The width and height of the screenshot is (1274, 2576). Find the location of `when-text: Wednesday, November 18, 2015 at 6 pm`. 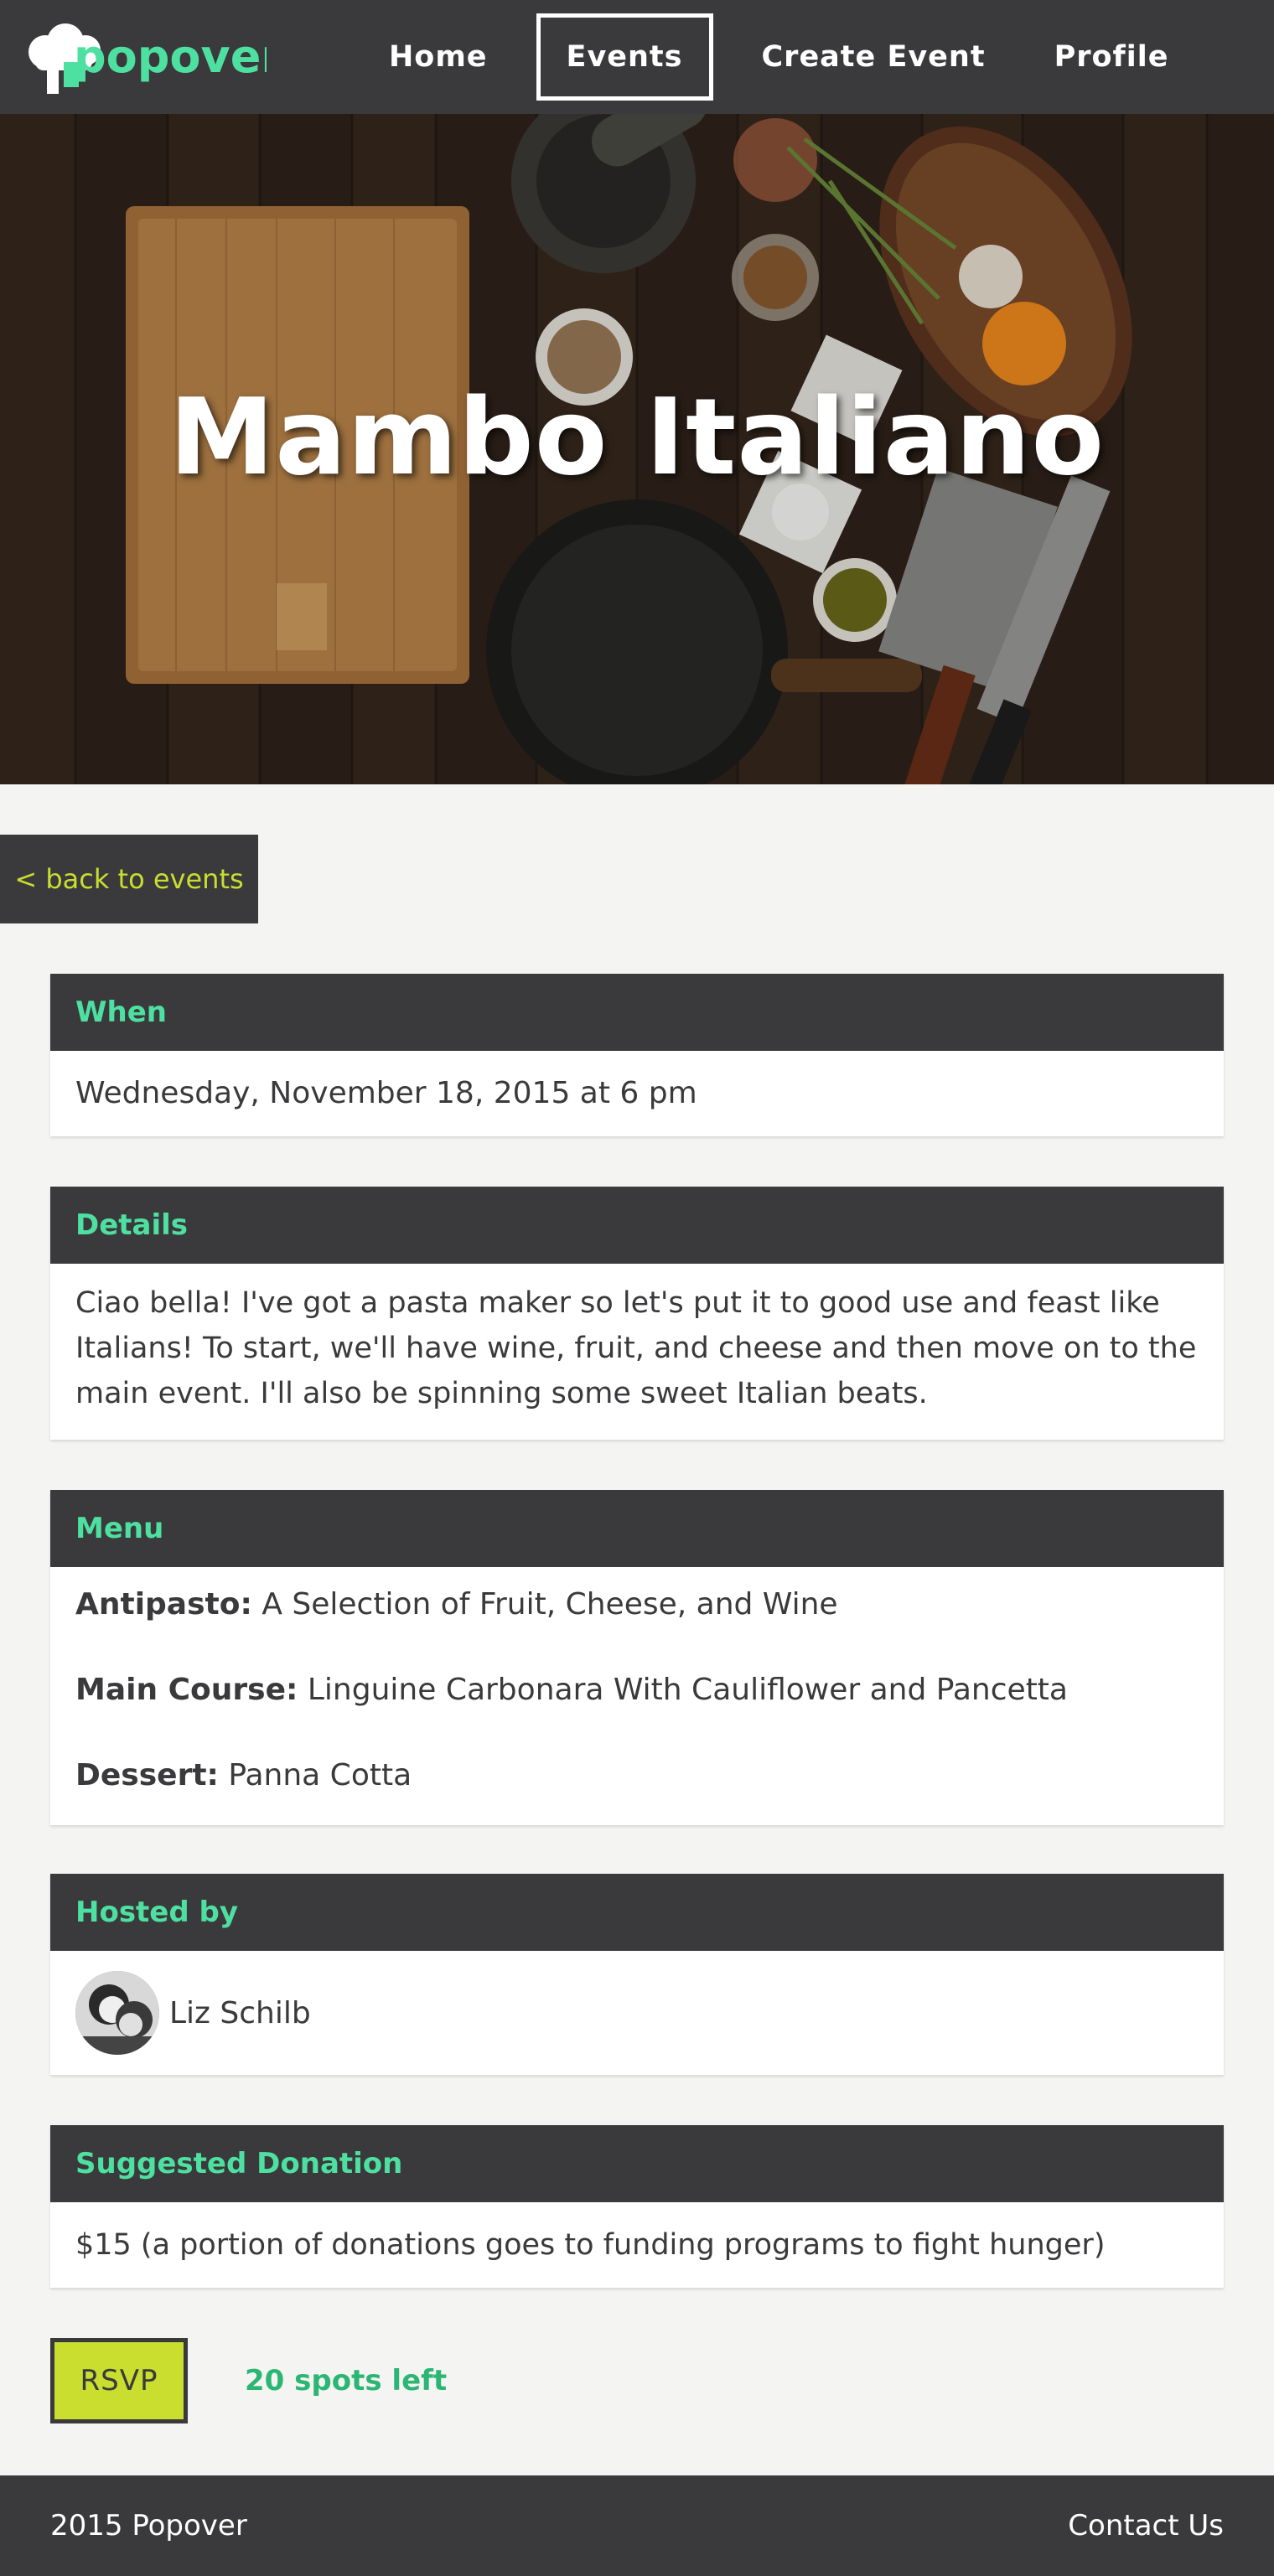

when-text: Wednesday, November 18, 2015 at 6 pm is located at coordinates (386, 1093).